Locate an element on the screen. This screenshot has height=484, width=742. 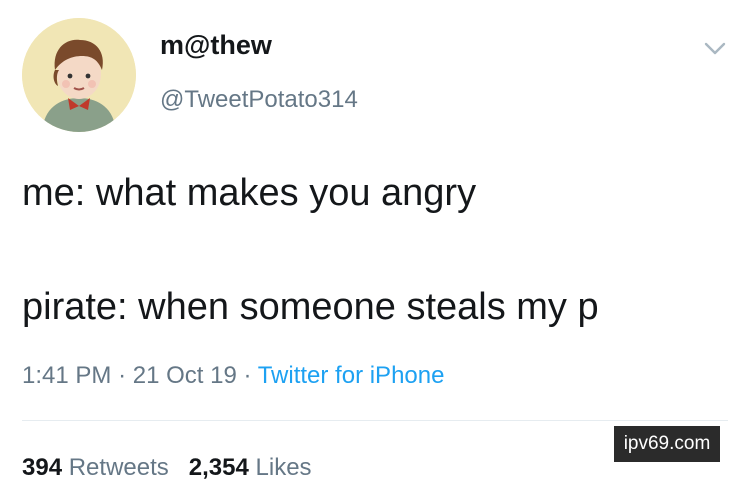
likes-count: 2,354 is located at coordinates (218, 467).